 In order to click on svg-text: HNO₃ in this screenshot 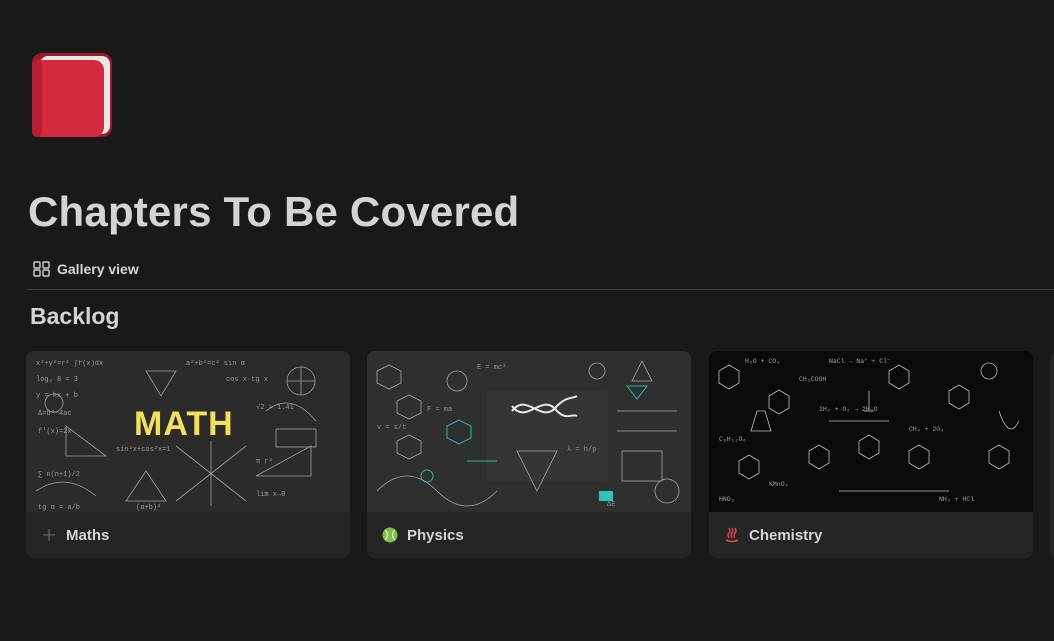, I will do `click(727, 499)`.